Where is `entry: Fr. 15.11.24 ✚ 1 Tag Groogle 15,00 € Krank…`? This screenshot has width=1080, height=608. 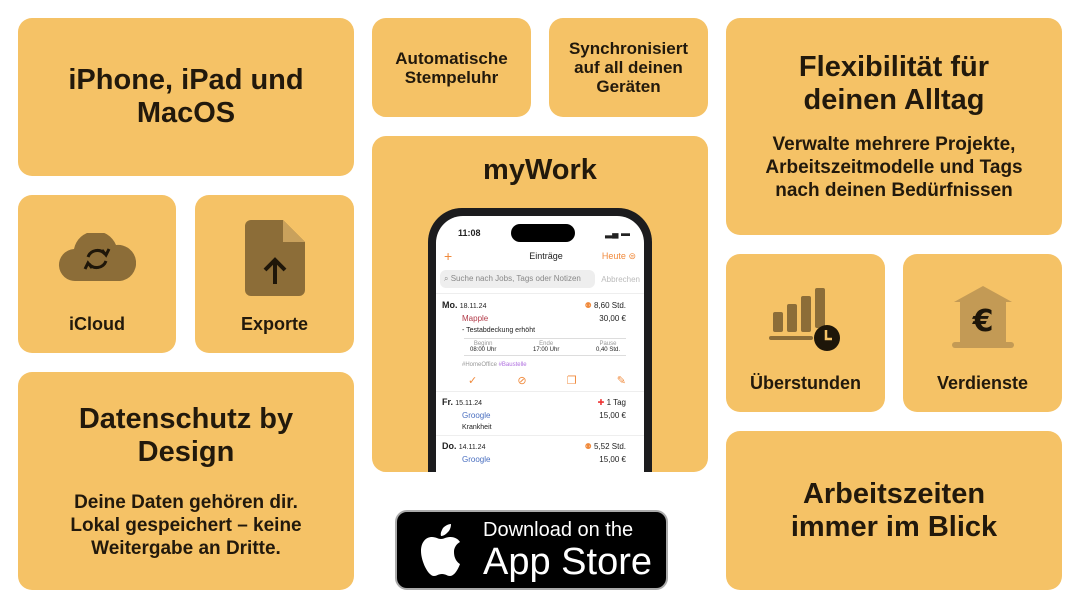
entry: Fr. 15.11.24 ✚ 1 Tag Groogle 15,00 € Krank… is located at coordinates (540, 413).